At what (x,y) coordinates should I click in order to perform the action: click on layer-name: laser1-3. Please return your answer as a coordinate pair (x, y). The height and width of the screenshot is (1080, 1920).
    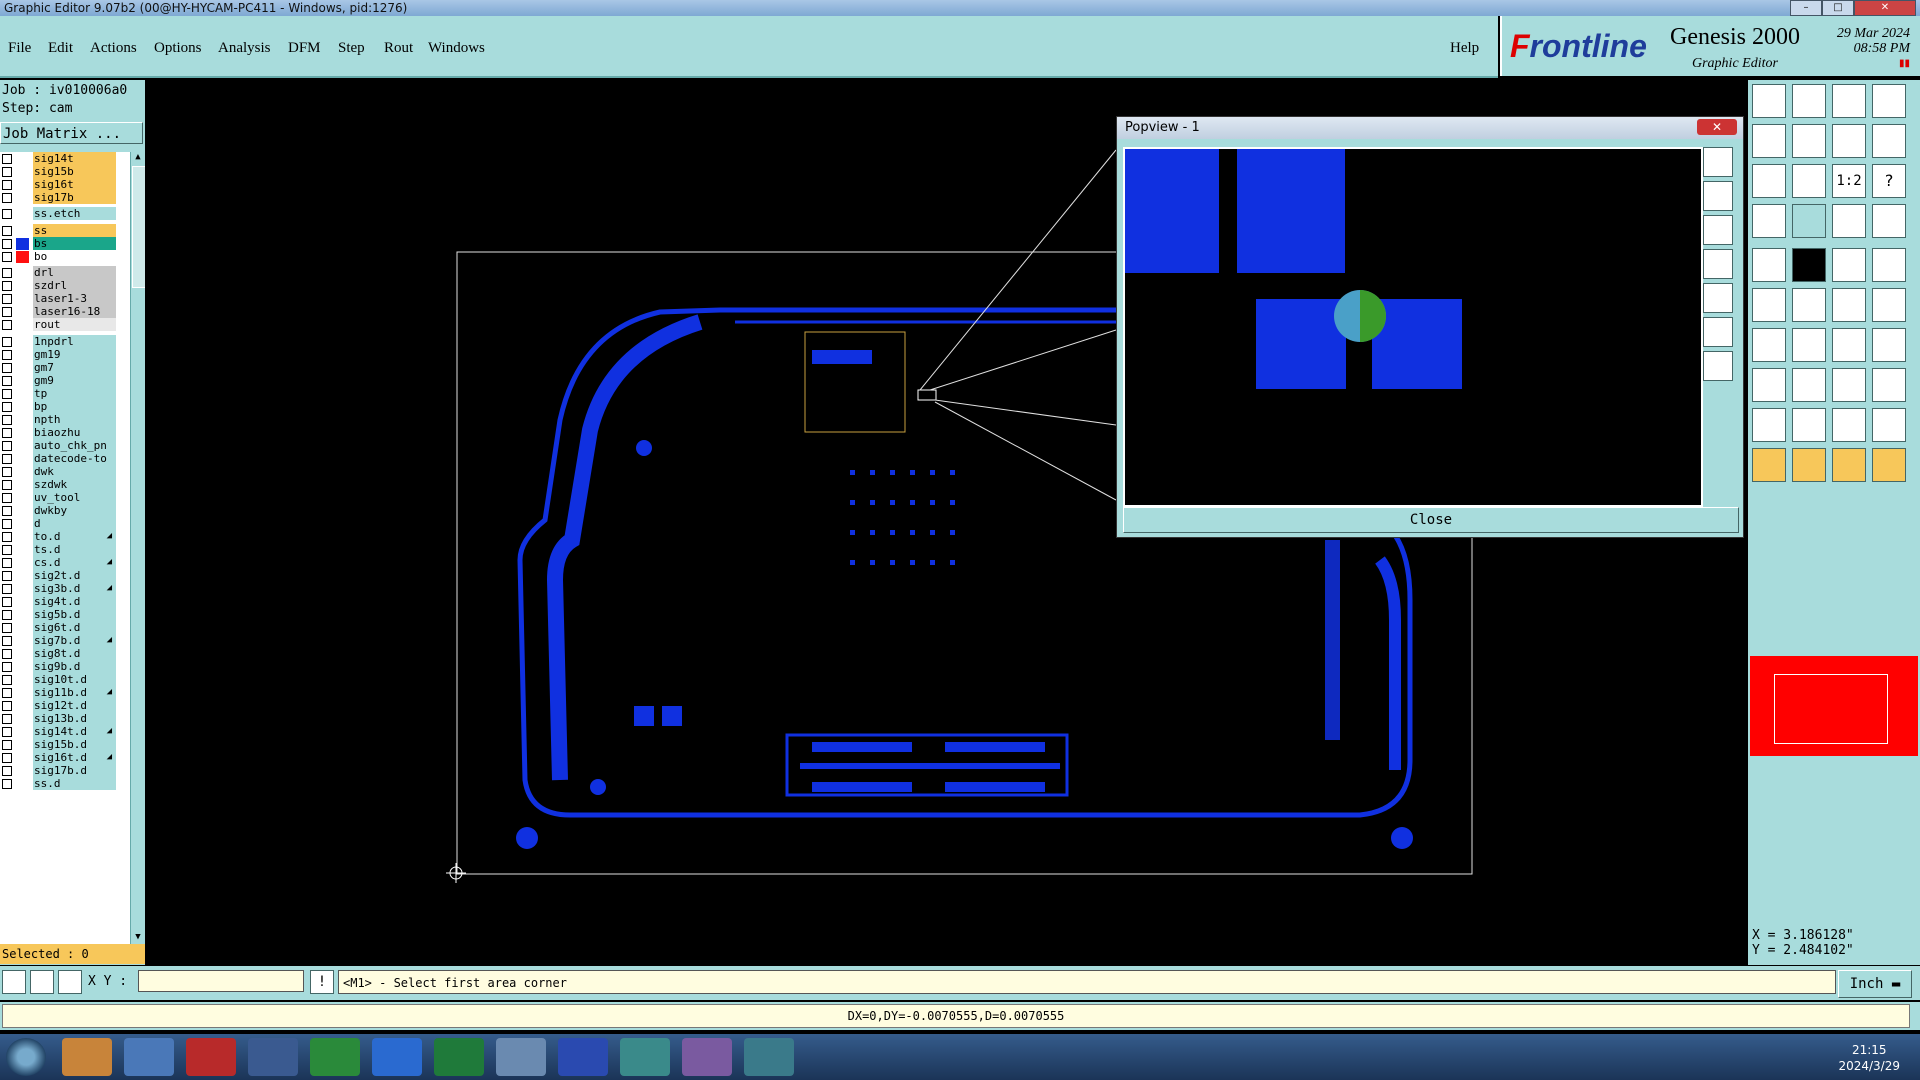
    Looking at the image, I should click on (74, 298).